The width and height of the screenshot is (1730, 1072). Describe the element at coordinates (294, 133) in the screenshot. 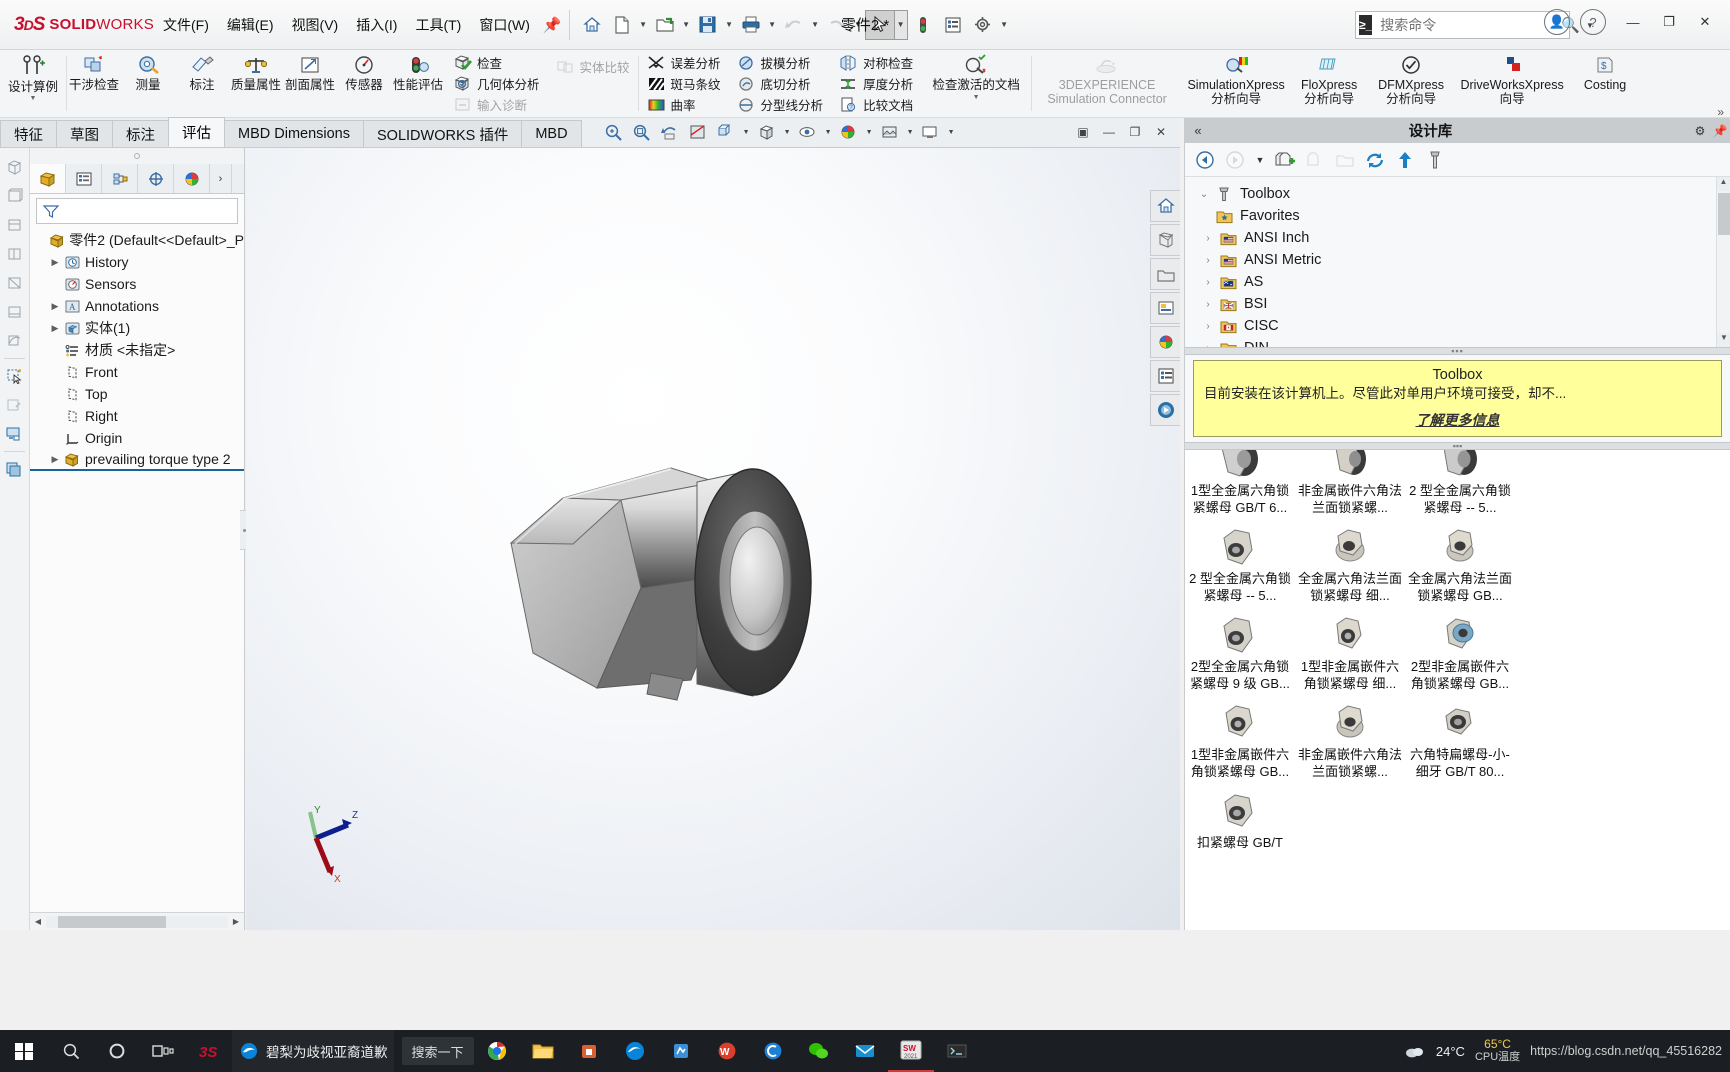

I see `tab-mbd-dimensions: MBD Dimensions` at that location.